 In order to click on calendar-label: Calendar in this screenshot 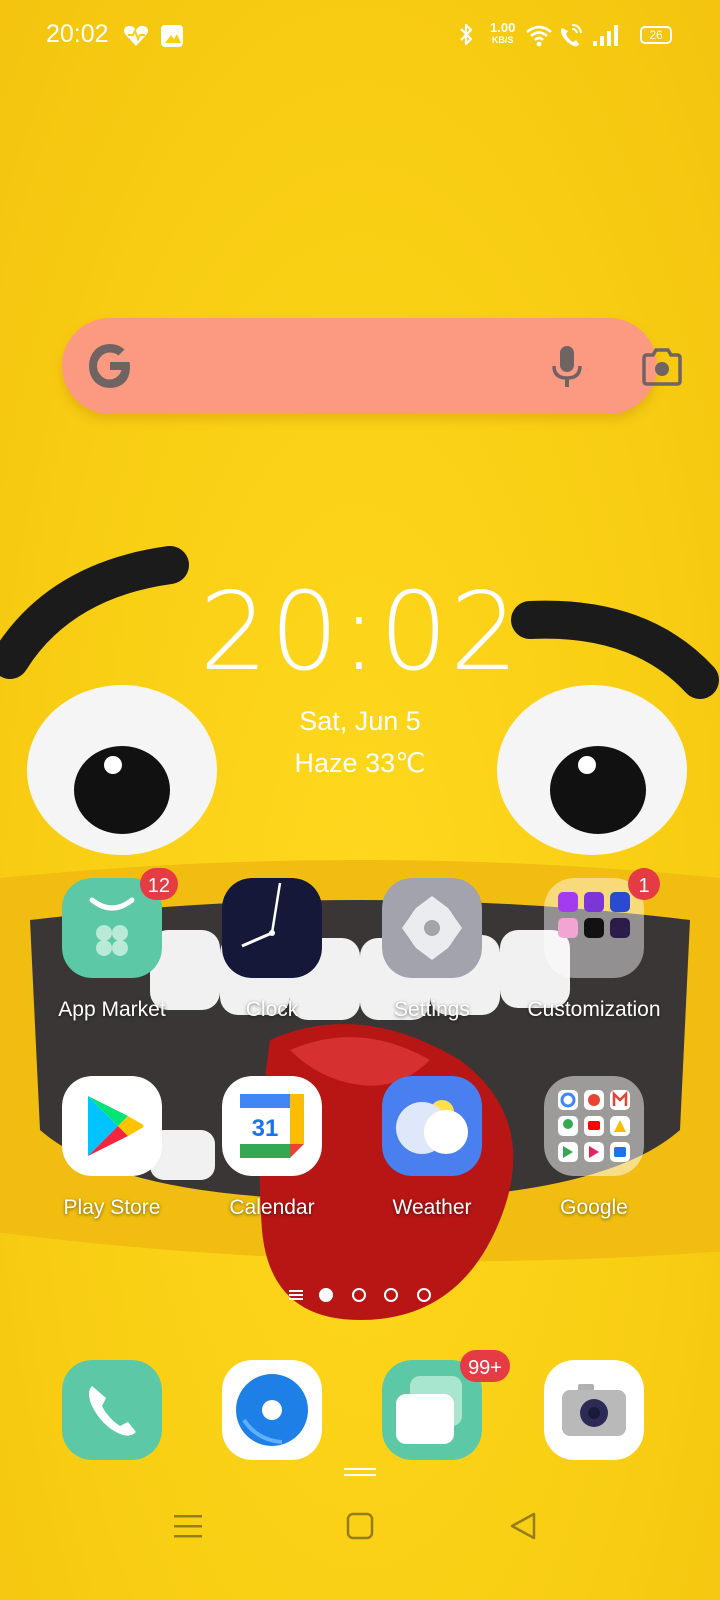, I will do `click(272, 1207)`.